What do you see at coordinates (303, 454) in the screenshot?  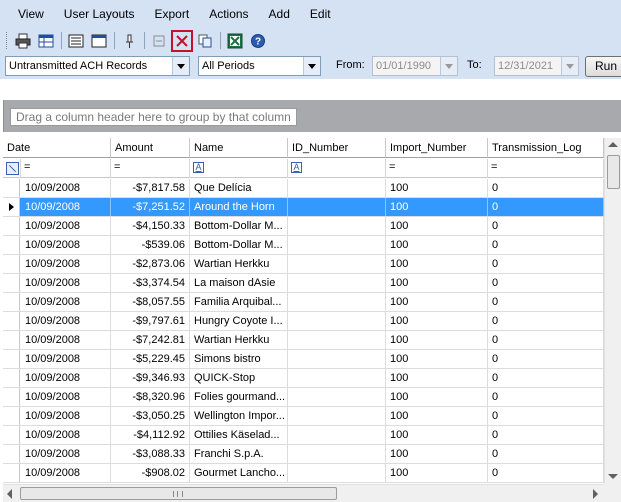 I see `table-row: 10/09/2008 -$3,088.33 Franchi S.p.A. 100 0` at bounding box center [303, 454].